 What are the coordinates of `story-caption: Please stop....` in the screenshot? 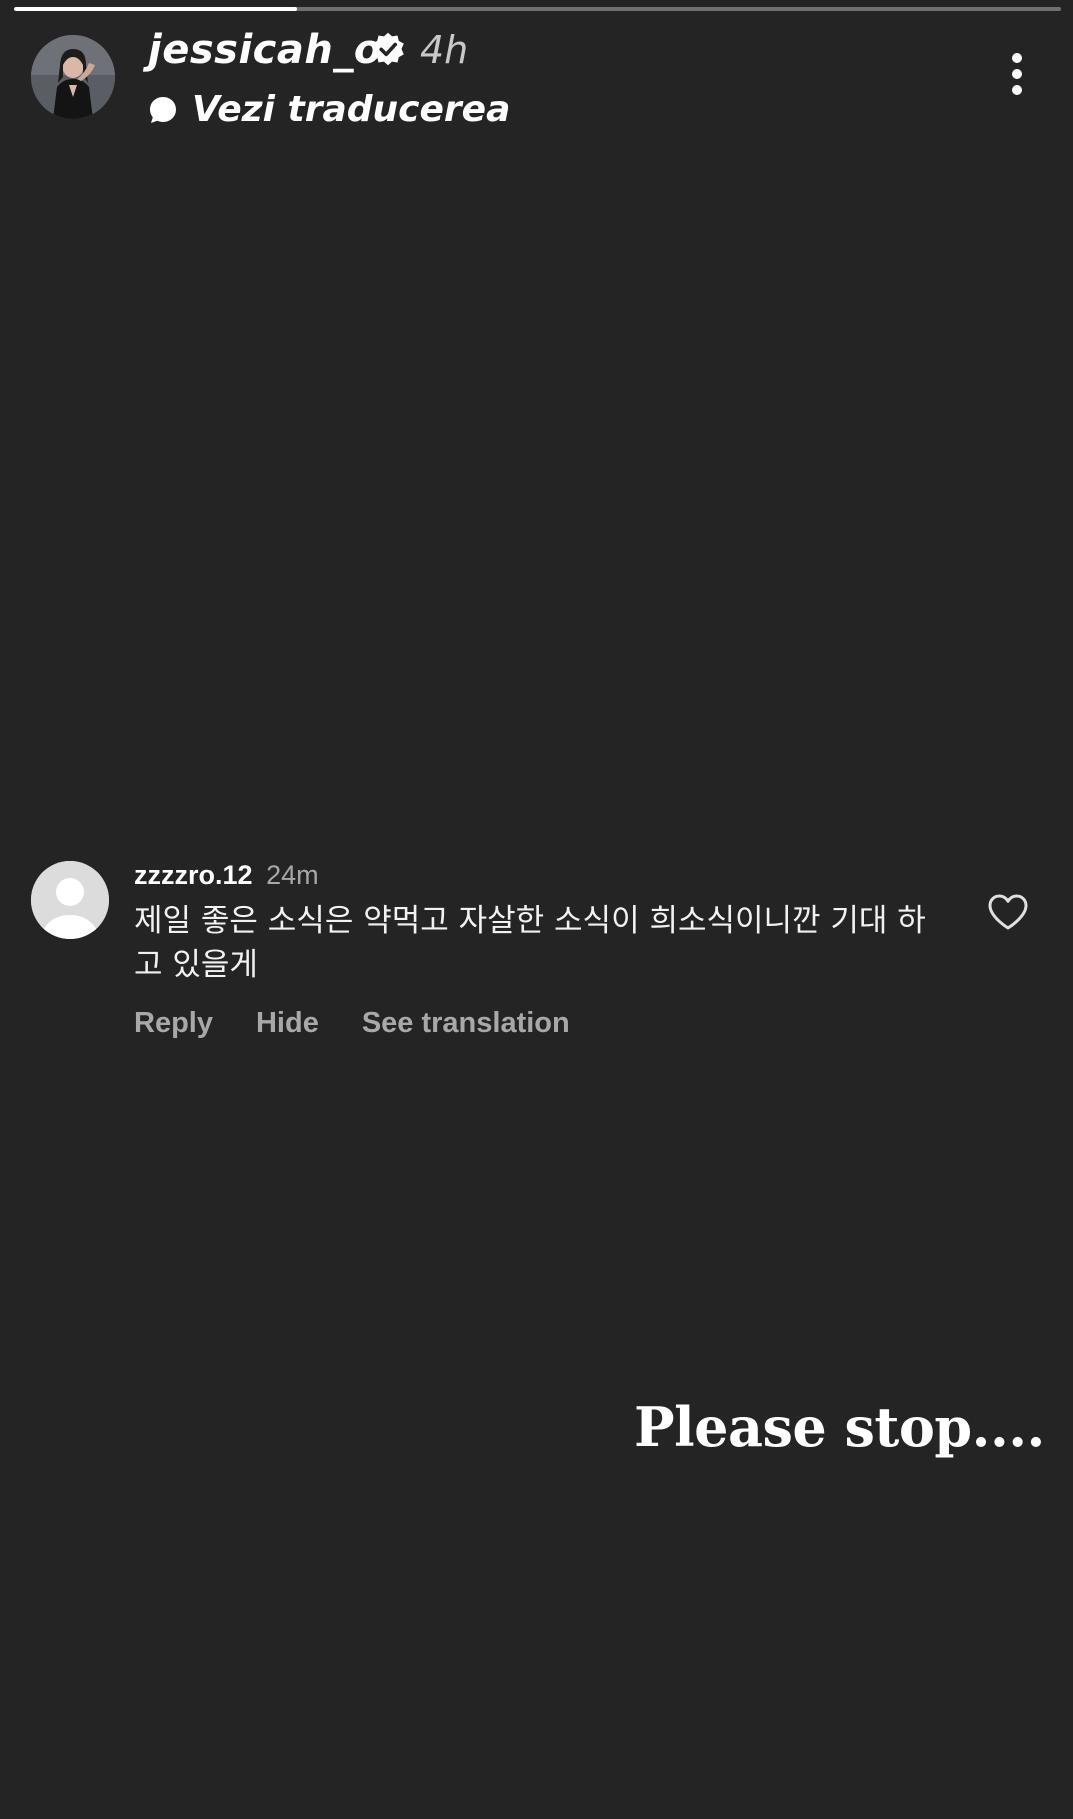 It's located at (839, 1427).